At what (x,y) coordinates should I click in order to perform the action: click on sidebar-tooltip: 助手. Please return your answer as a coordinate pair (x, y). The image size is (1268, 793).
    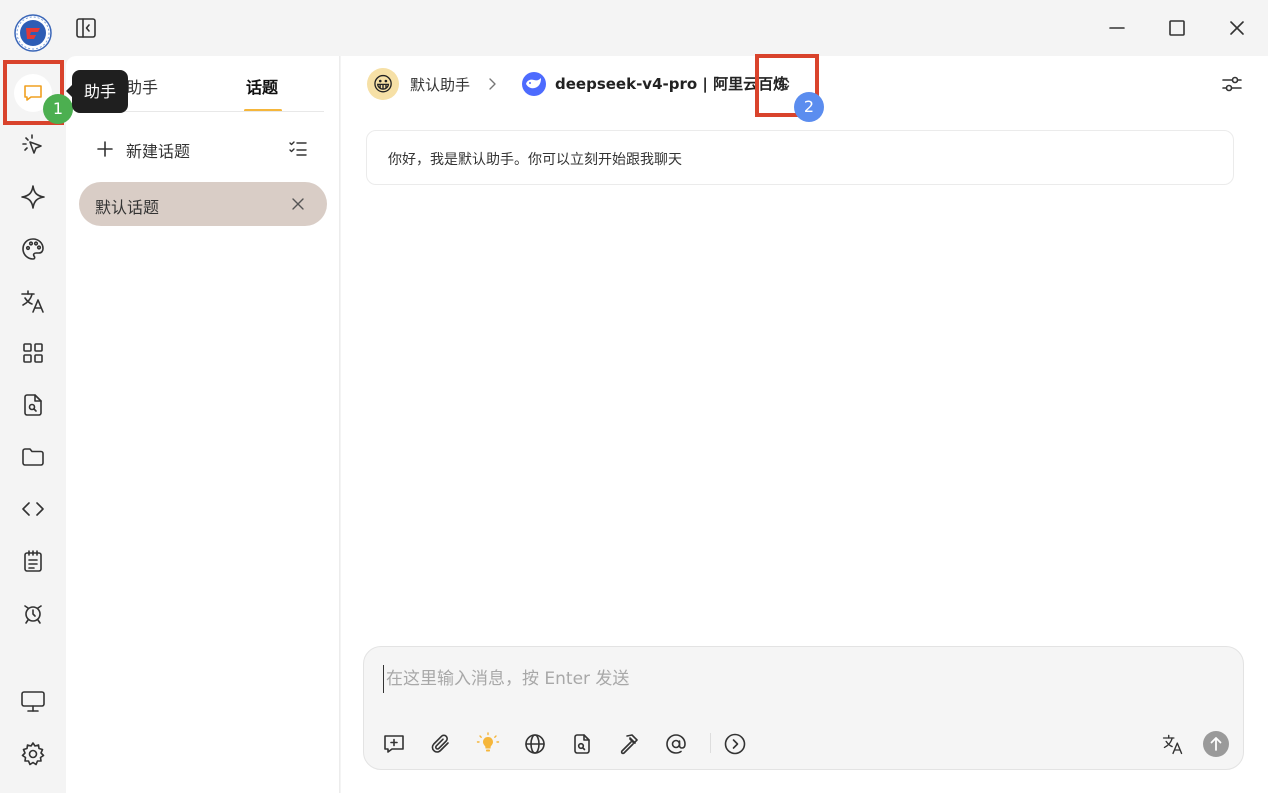
    Looking at the image, I should click on (97, 91).